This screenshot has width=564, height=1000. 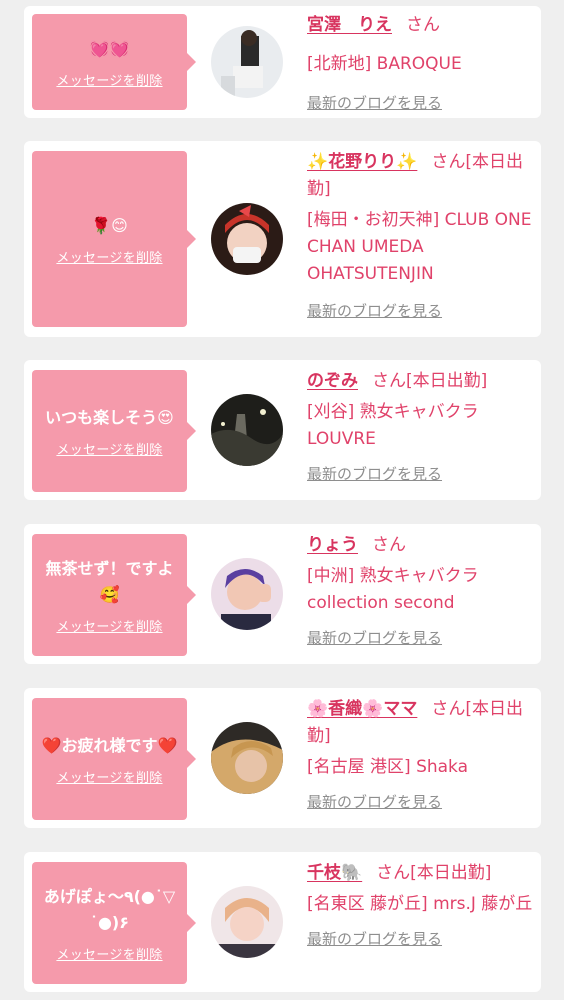 I want to click on cast-name-link: のぞみ, so click(x=332, y=381).